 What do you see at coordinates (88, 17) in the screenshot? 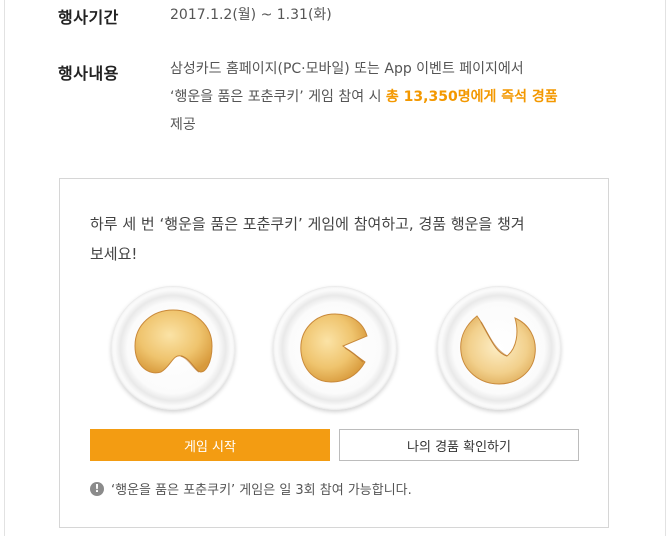
I see `period-label: 행사기간` at bounding box center [88, 17].